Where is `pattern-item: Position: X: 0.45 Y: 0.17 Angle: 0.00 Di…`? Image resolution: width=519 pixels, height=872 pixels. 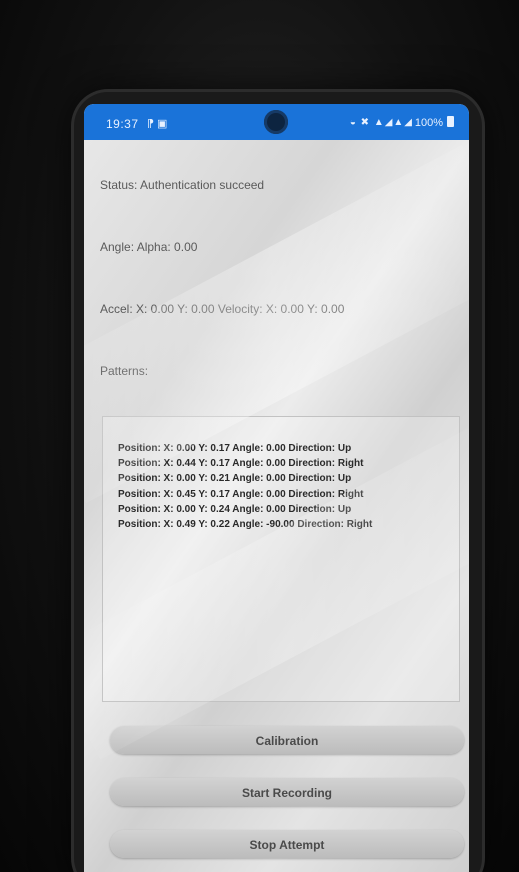
pattern-item: Position: X: 0.45 Y: 0.17 Angle: 0.00 Di… is located at coordinates (241, 494).